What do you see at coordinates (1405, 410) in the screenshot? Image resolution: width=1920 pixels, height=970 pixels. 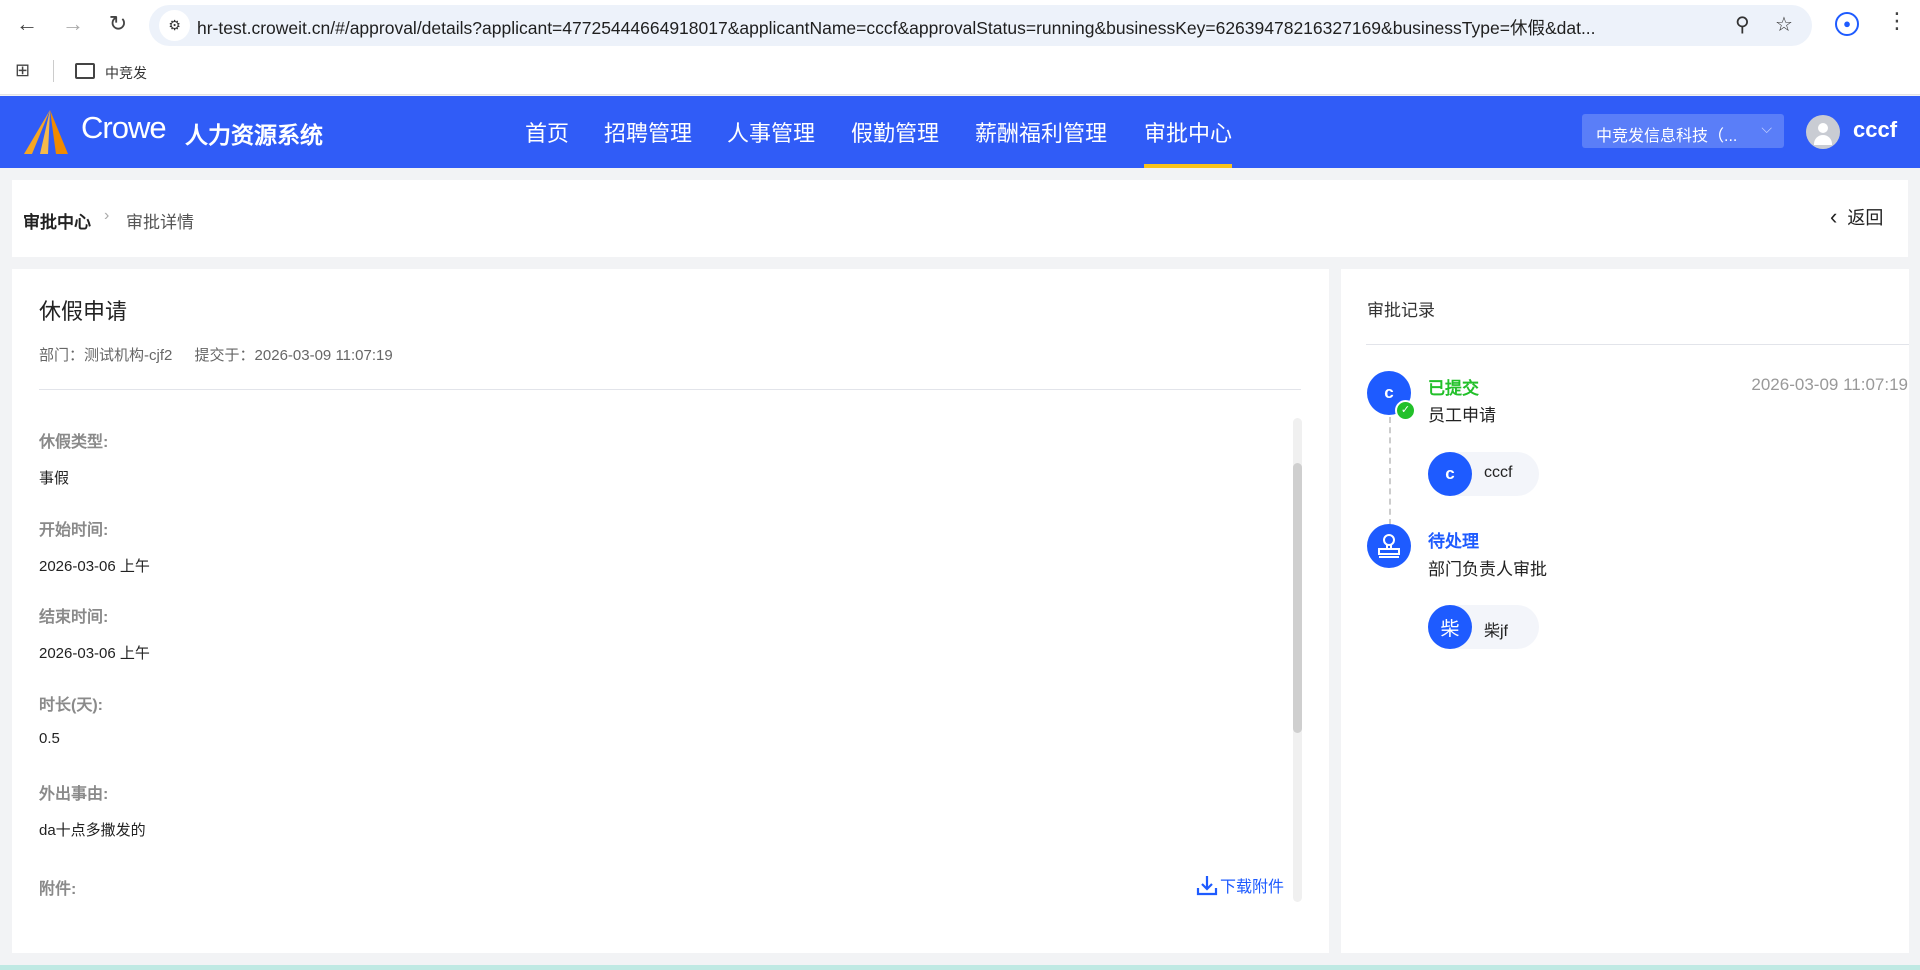 I see `check-icon: ✓` at bounding box center [1405, 410].